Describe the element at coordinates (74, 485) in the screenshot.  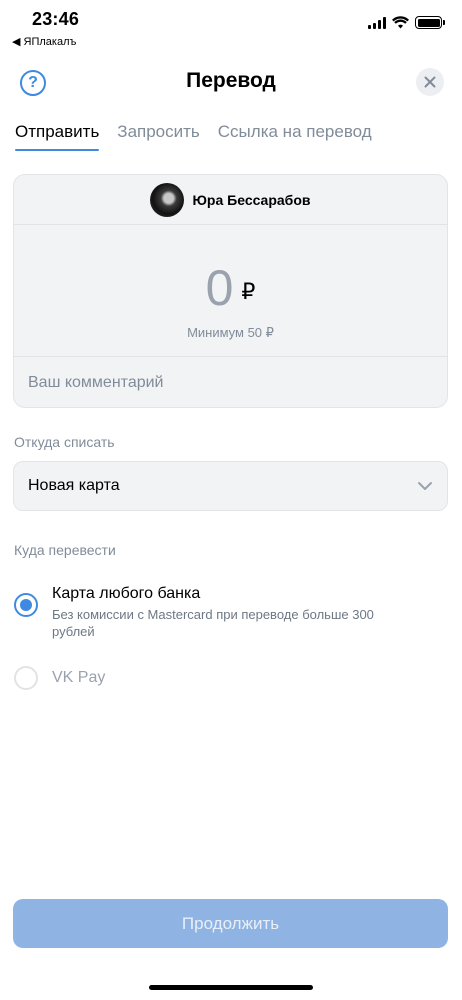
I see `source-card-value: Новая карта` at that location.